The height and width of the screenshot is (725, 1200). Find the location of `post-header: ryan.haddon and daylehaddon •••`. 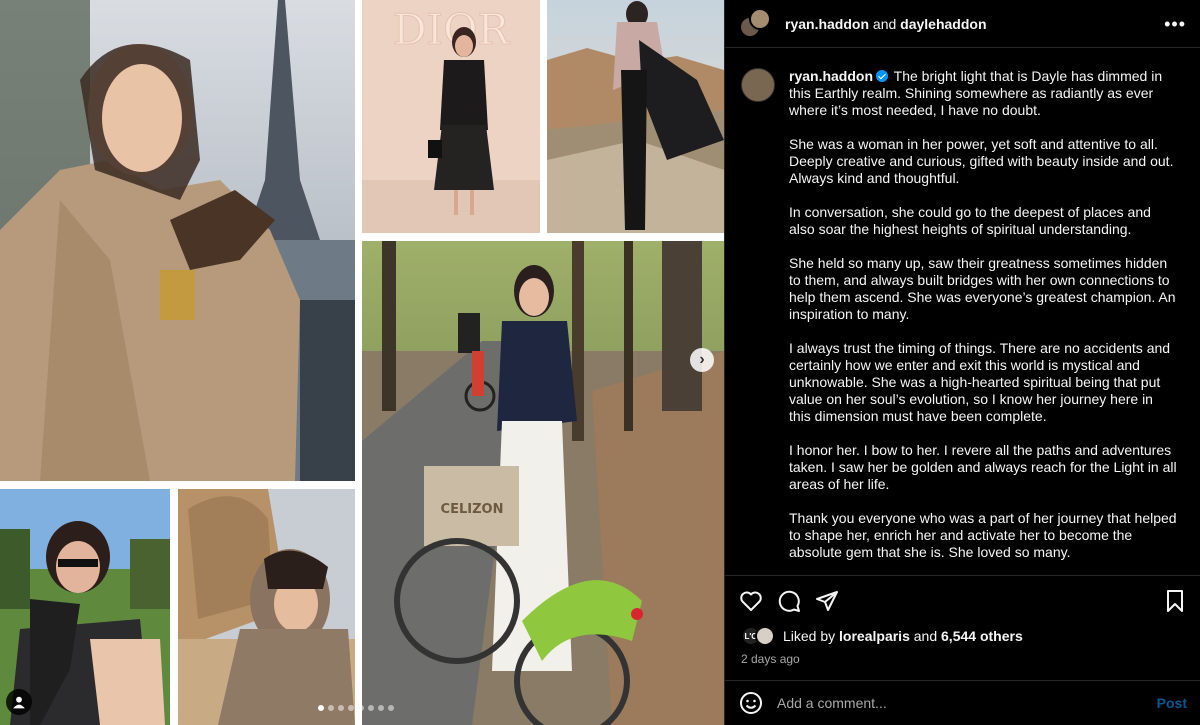

post-header: ryan.haddon and daylehaddon ••• is located at coordinates (962, 24).